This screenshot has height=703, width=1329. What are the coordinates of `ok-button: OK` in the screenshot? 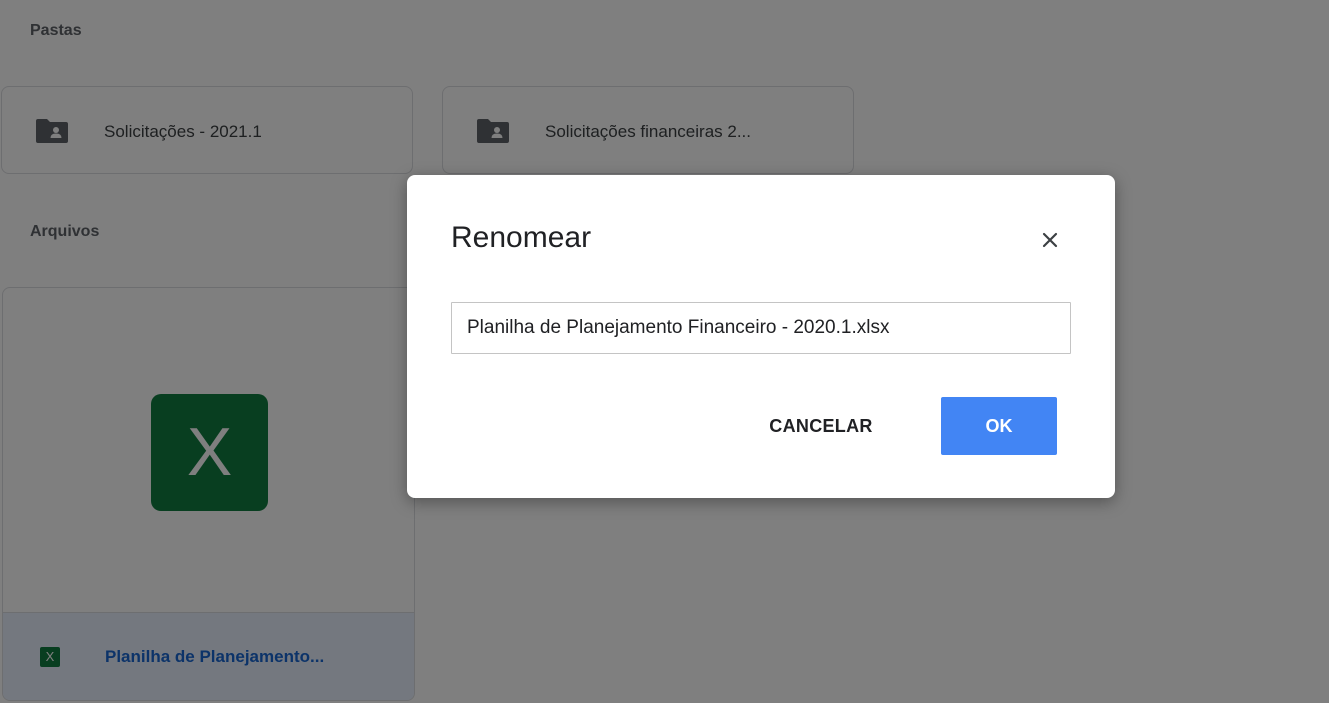 It's located at (999, 426).